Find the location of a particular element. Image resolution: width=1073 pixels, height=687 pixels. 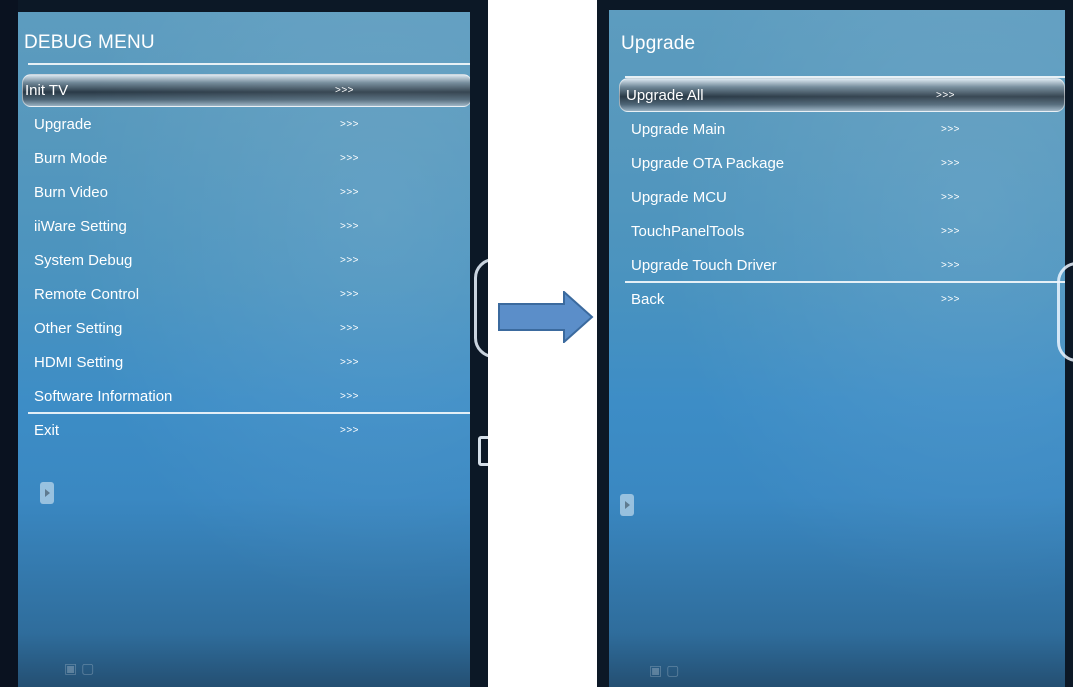

menu-item-label: Other Setting is located at coordinates (78, 328).